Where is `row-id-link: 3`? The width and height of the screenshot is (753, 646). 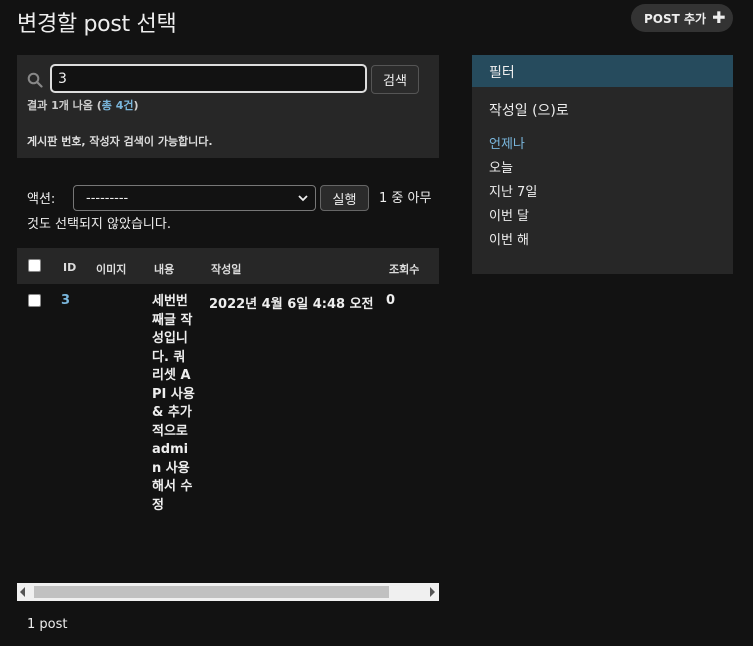 row-id-link: 3 is located at coordinates (65, 300).